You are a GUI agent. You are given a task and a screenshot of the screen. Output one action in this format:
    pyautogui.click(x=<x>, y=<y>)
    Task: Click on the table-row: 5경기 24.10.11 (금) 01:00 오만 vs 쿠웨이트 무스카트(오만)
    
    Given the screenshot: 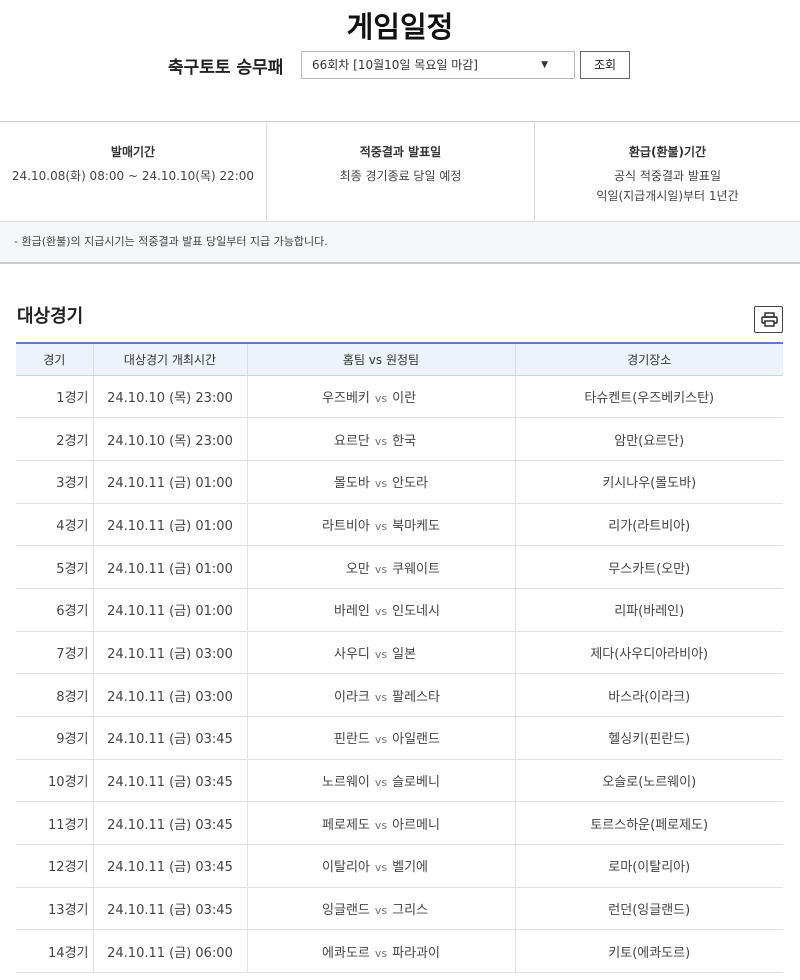 What is the action you would take?
    pyautogui.click(x=399, y=567)
    